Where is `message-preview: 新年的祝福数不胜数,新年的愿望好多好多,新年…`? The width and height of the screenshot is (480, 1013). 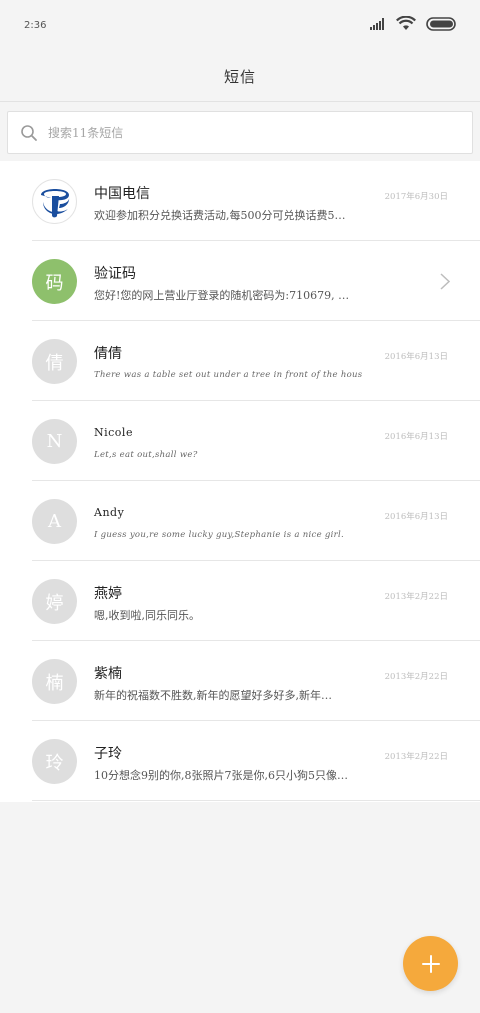
message-preview: 新年的祝福数不胜数,新年的愿望好多好多,新年… is located at coordinates (213, 695).